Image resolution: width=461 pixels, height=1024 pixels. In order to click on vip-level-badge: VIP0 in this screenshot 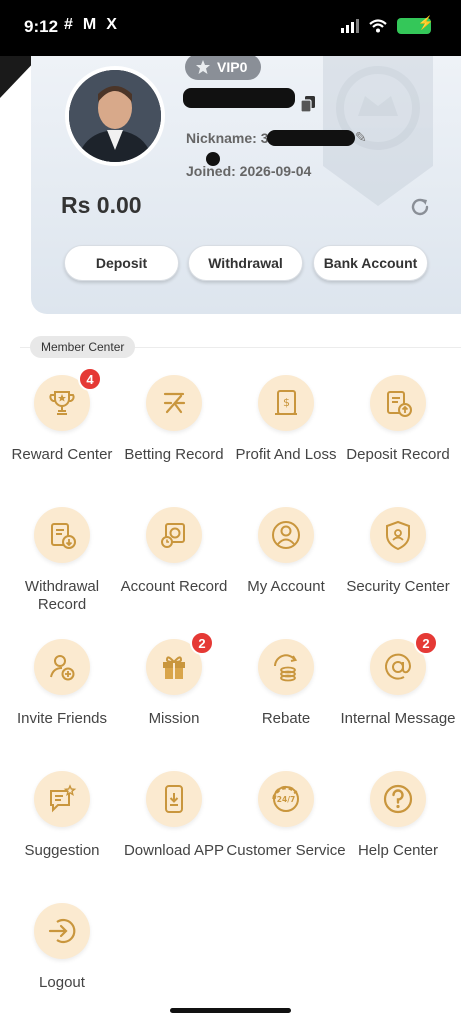, I will do `click(223, 68)`.